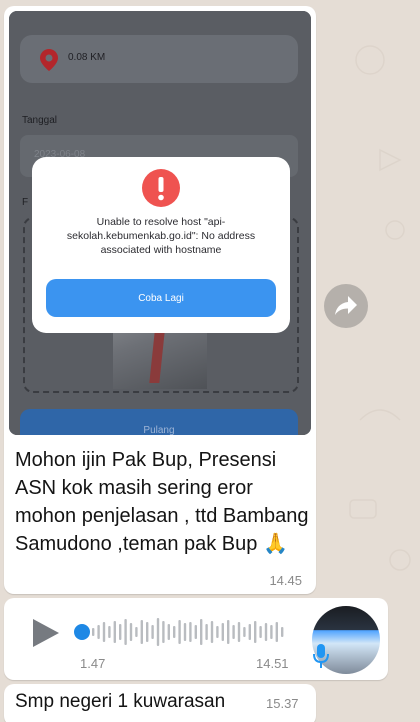 Image resolution: width=420 pixels, height=722 pixels. I want to click on message-time: 15.37, so click(282, 703).